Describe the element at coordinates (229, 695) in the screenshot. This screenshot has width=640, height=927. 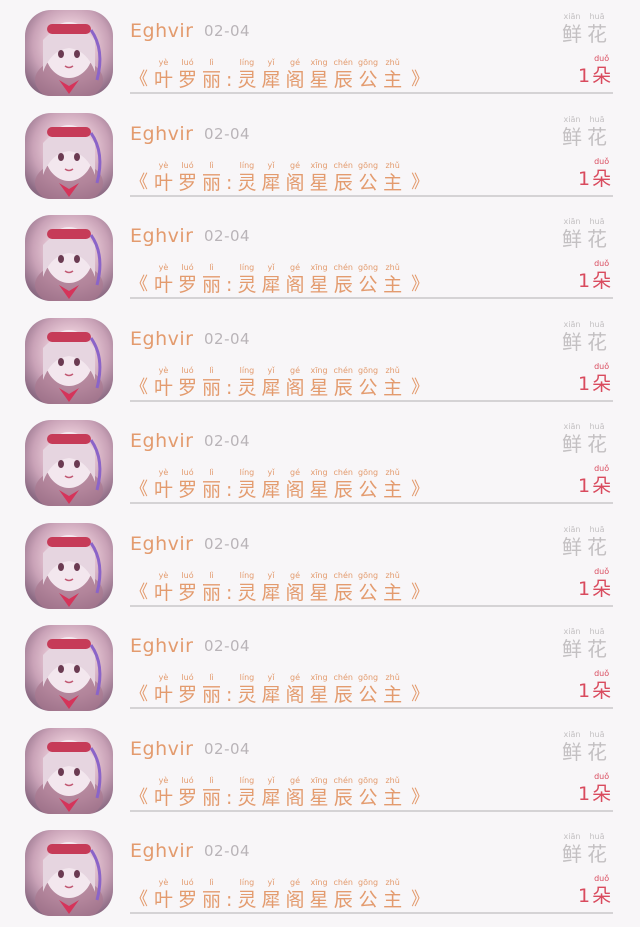
I see `title-hanzi: :` at that location.